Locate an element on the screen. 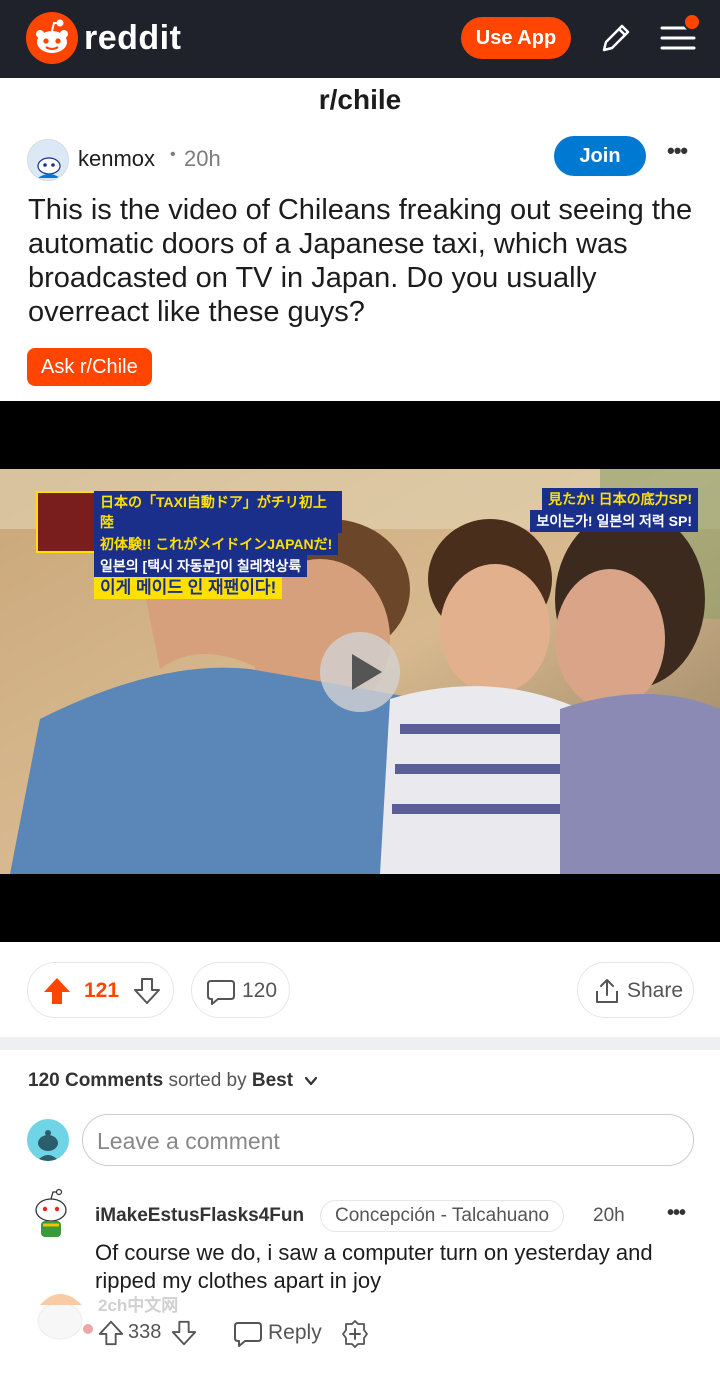 This screenshot has width=720, height=1378. comment-age: 20h is located at coordinates (609, 1215).